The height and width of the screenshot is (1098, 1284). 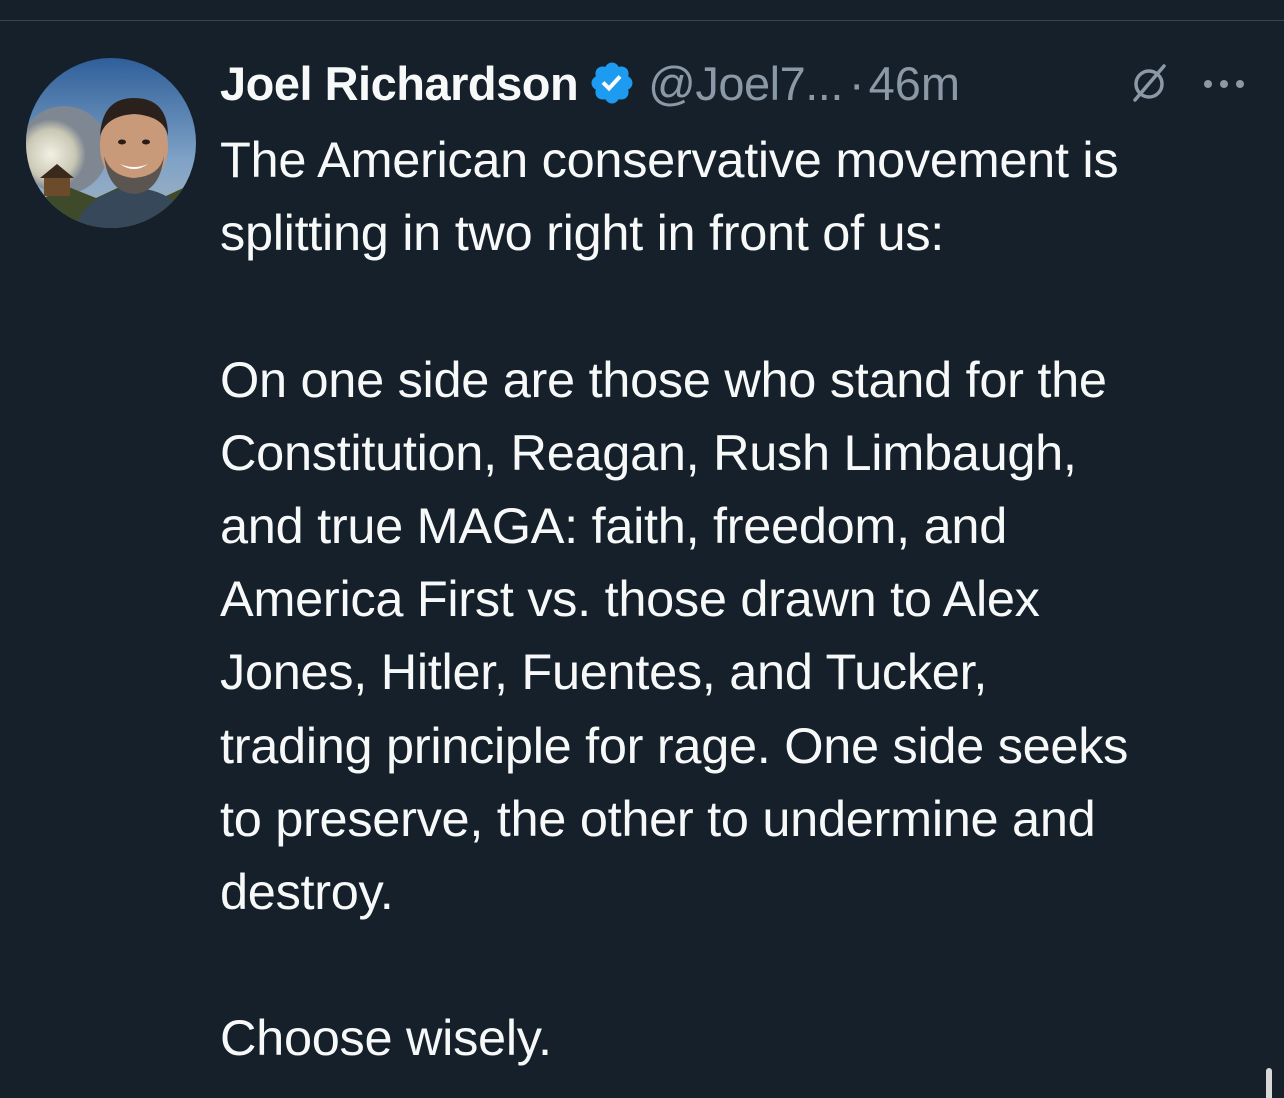 What do you see at coordinates (1149, 83) in the screenshot?
I see `grok-icon` at bounding box center [1149, 83].